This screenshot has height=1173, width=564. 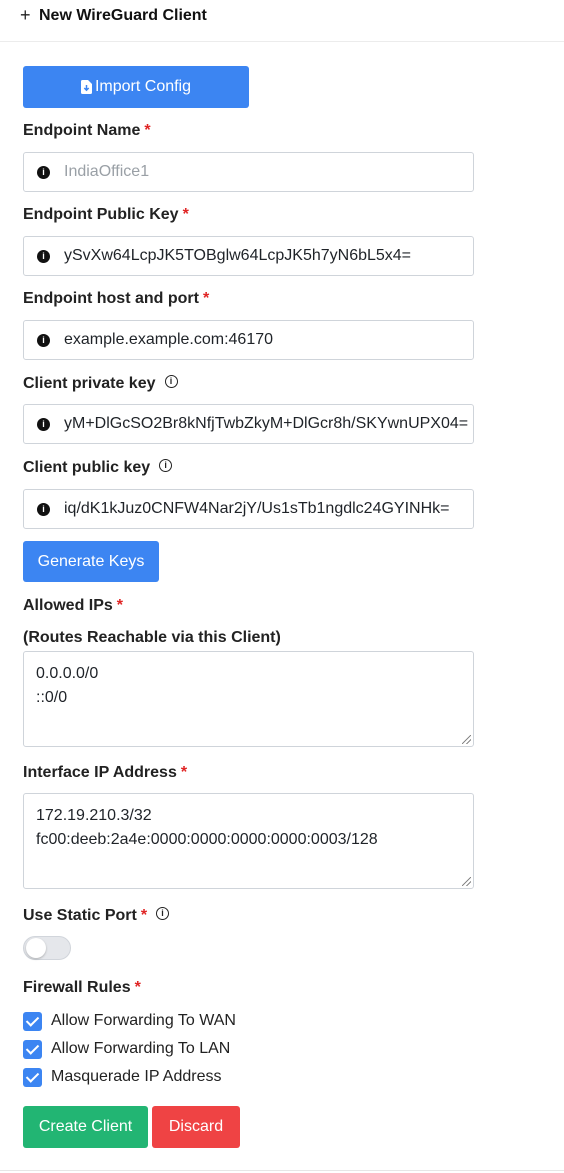 I want to click on endpoint-host-port-field: i, so click(x=248, y=340).